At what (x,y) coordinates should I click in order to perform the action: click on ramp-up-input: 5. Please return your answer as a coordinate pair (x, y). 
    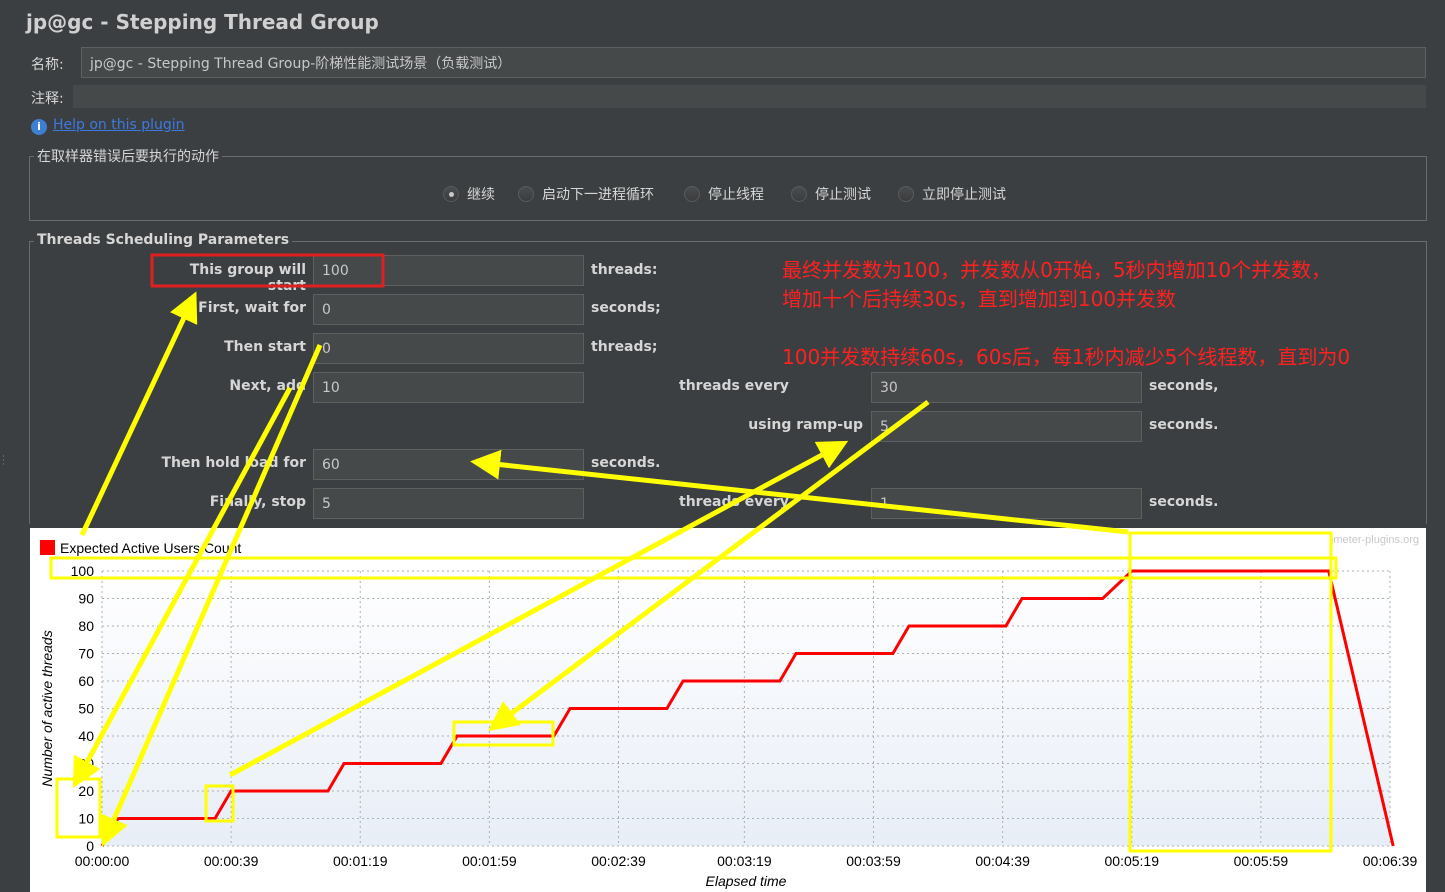
    Looking at the image, I should click on (1006, 426).